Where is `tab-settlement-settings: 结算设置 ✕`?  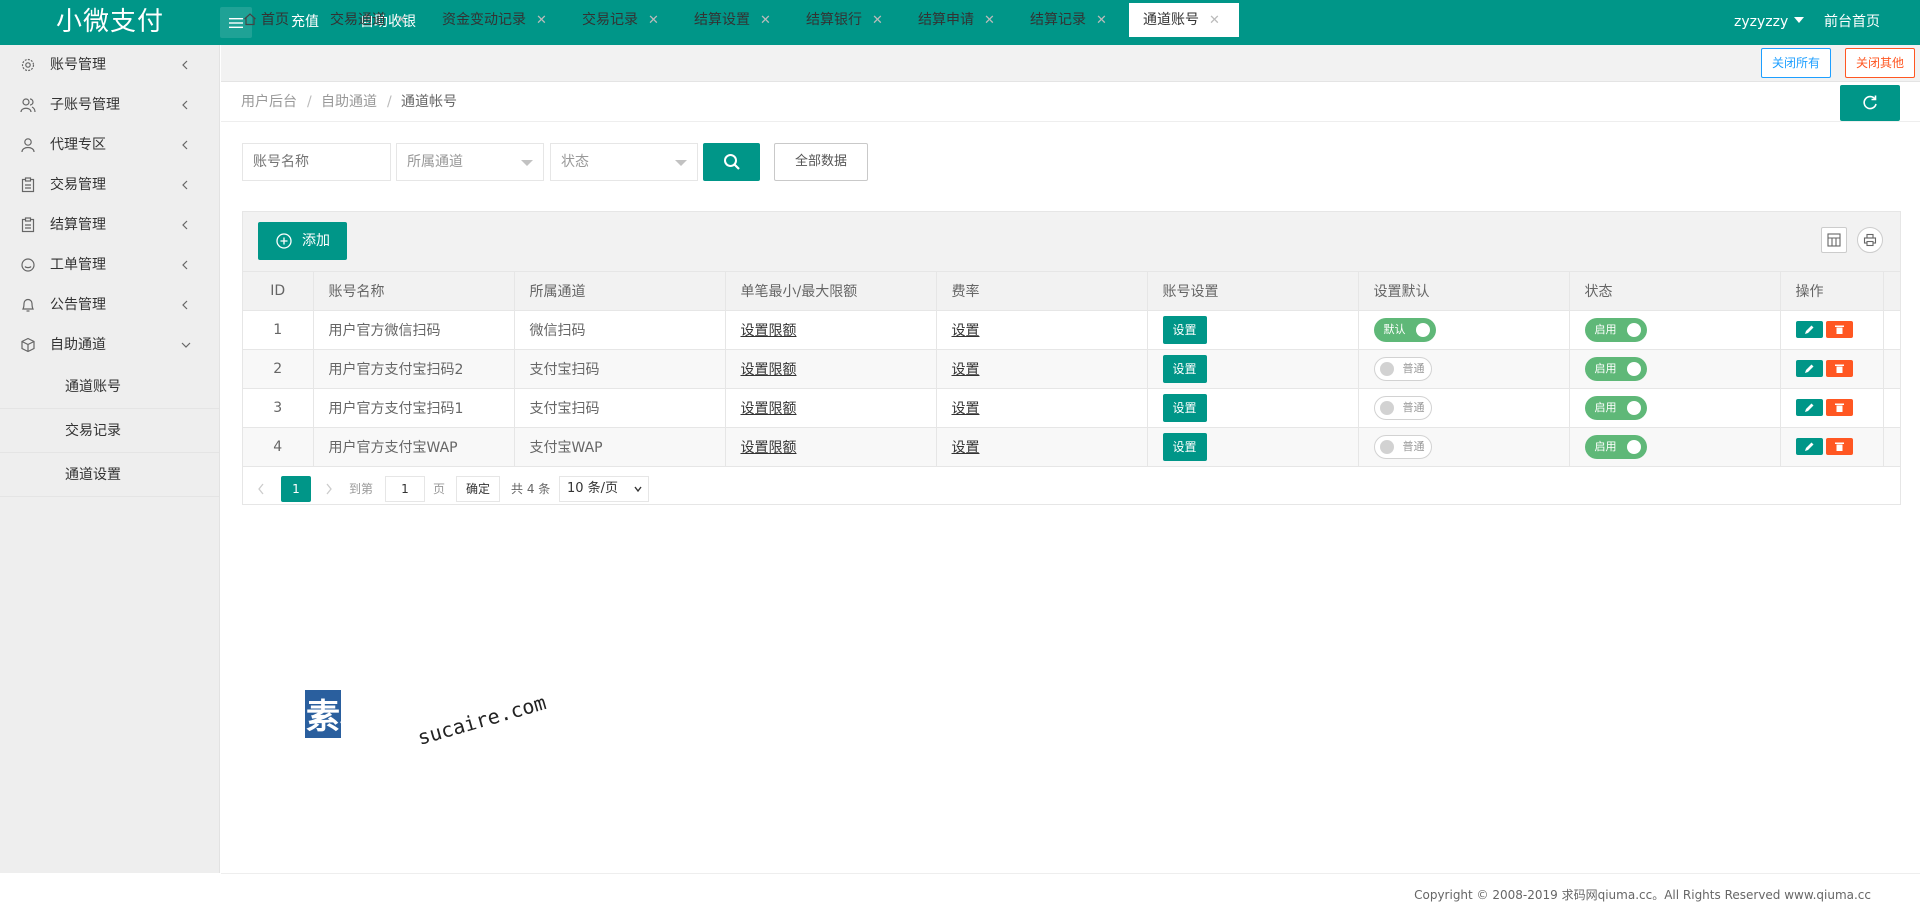 tab-settlement-settings: 结算设置 ✕ is located at coordinates (732, 20).